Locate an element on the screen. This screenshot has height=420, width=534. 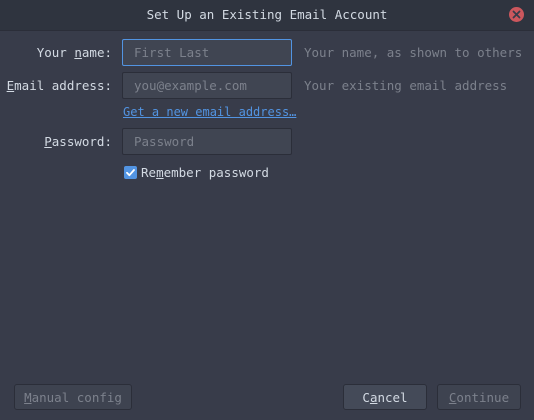
window-title: Set Up an Existing Email Account is located at coordinates (267, 14).